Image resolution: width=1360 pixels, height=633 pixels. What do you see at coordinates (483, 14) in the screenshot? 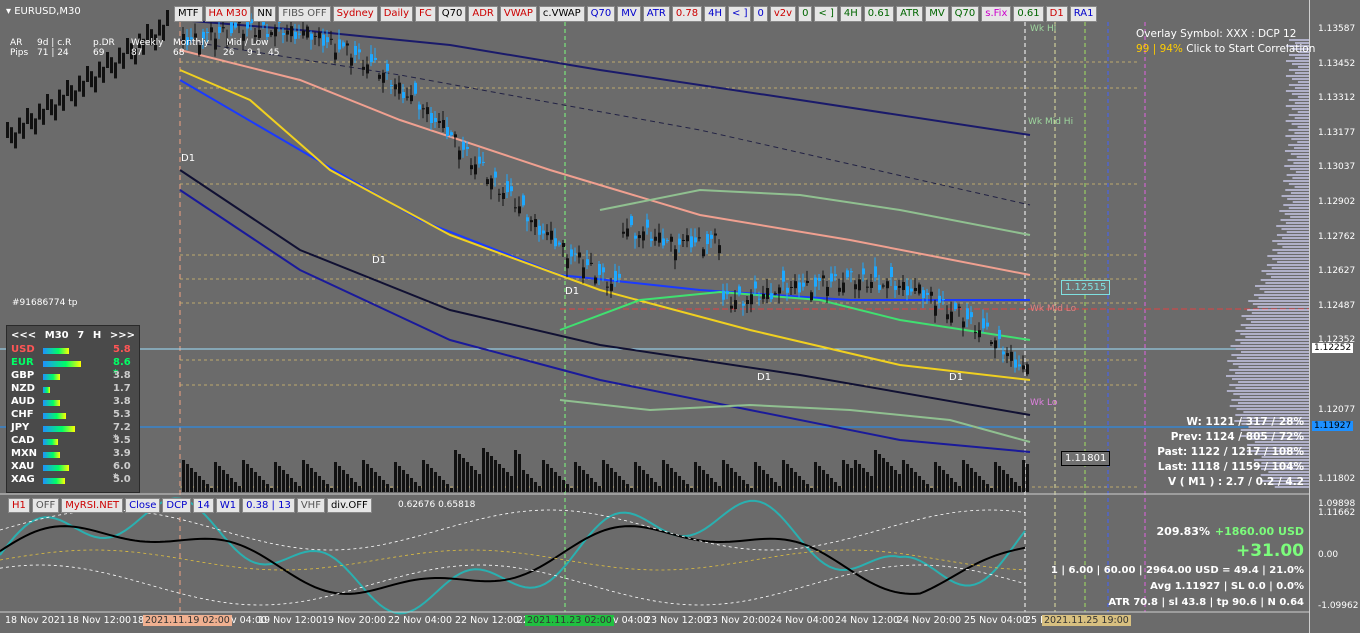
I see `toolbar-button-8: ADR` at bounding box center [483, 14].